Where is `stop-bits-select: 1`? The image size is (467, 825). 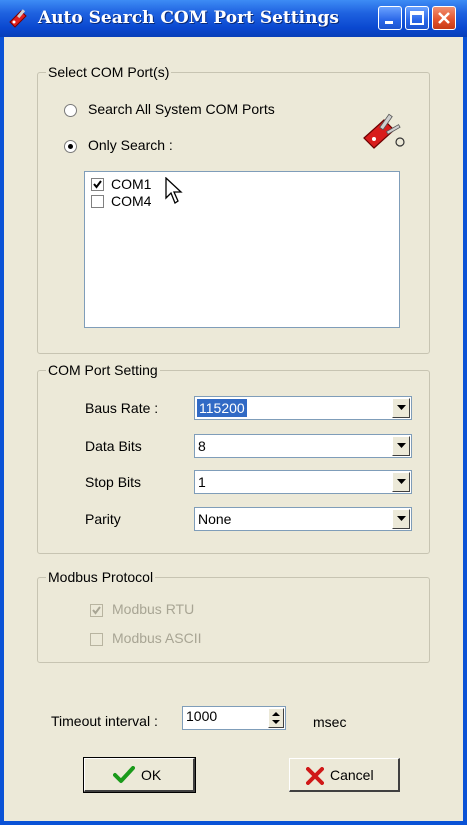
stop-bits-select: 1 is located at coordinates (303, 482).